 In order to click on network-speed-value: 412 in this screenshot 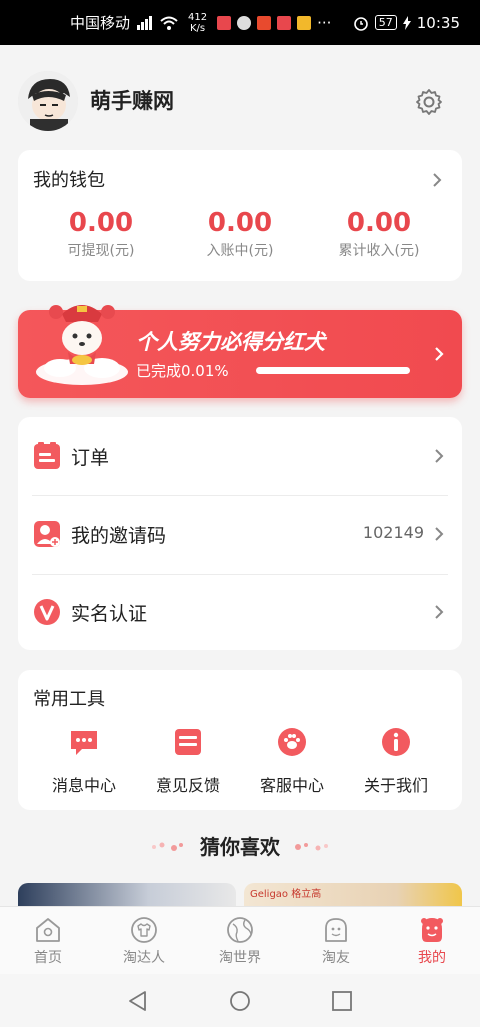, I will do `click(198, 17)`.